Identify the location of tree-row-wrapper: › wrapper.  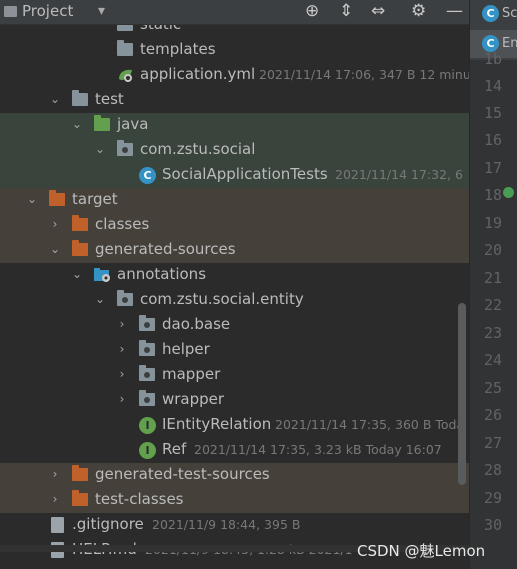
(234, 400).